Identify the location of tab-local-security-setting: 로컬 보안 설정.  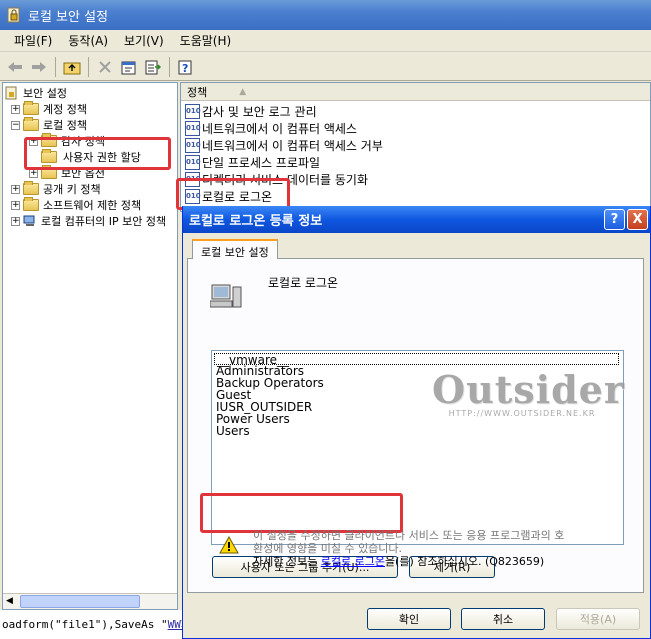
(235, 249).